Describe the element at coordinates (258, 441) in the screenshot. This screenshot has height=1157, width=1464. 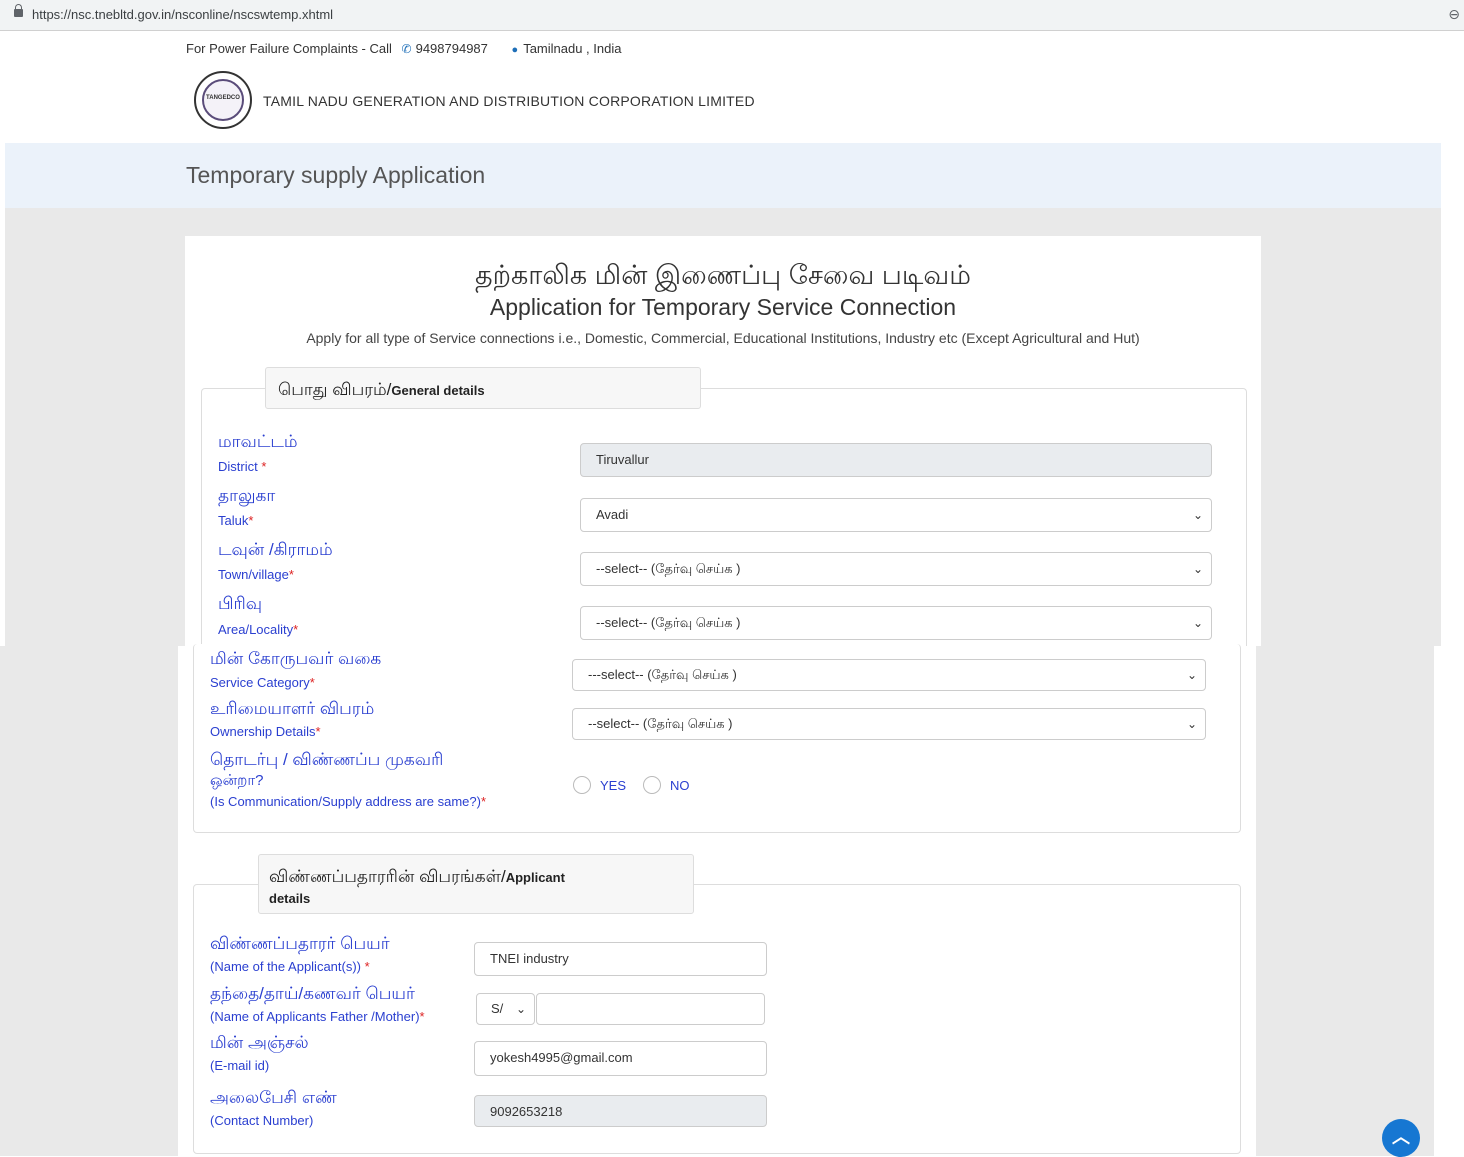
I see `district-label-ta: மாவட்டம்` at that location.